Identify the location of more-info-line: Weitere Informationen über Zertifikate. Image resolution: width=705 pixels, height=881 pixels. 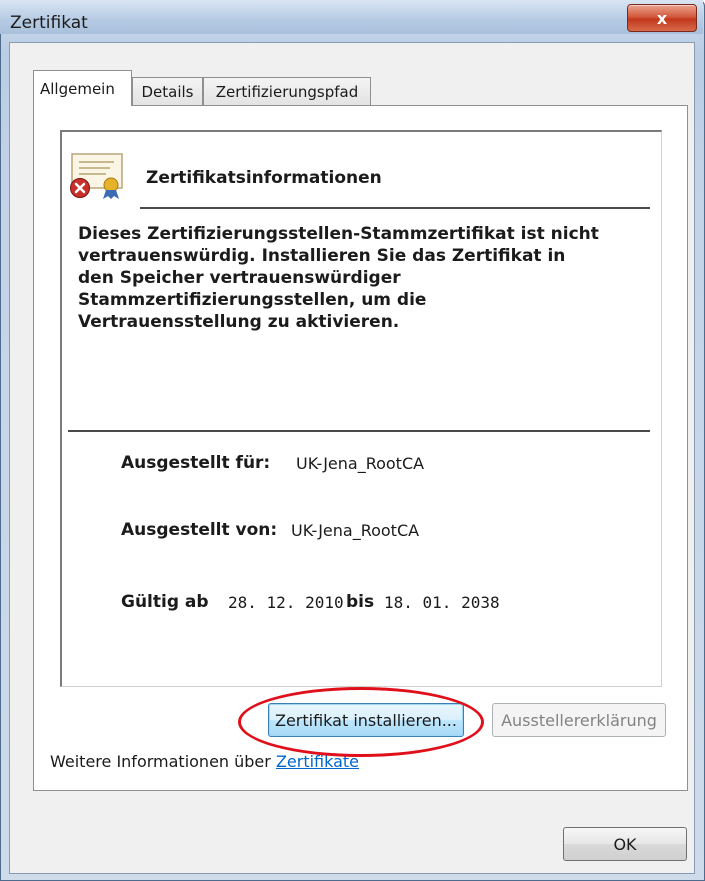
(204, 761).